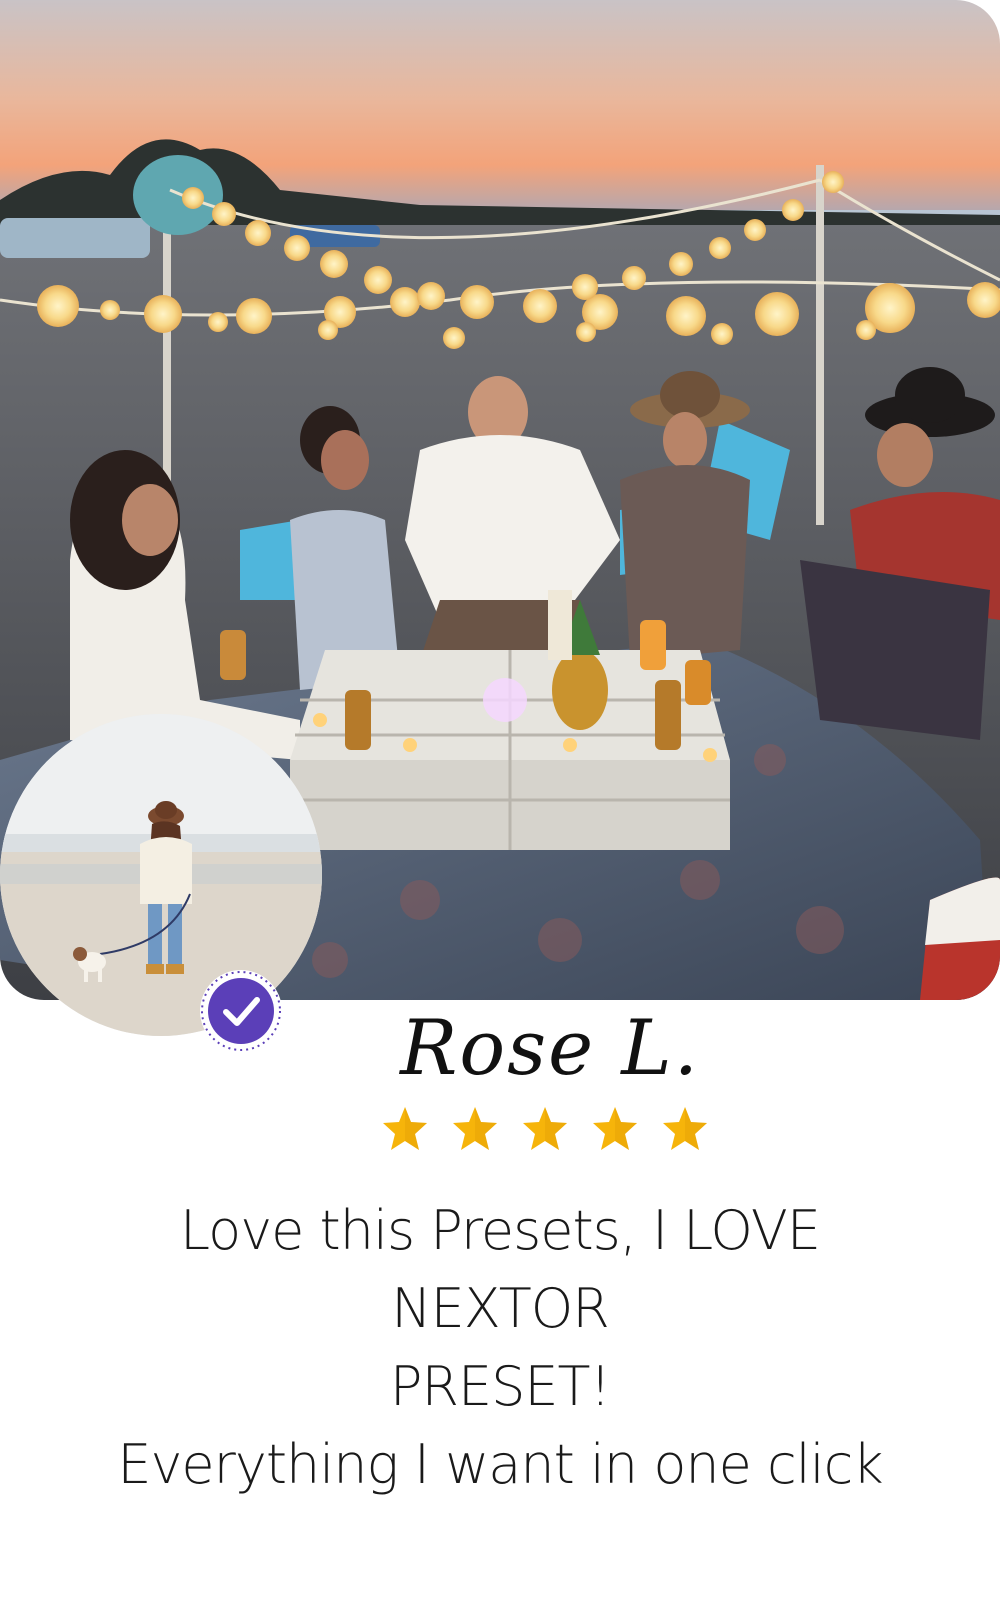  What do you see at coordinates (500, 1464) in the screenshot?
I see `review-line: Everything I want in one click` at bounding box center [500, 1464].